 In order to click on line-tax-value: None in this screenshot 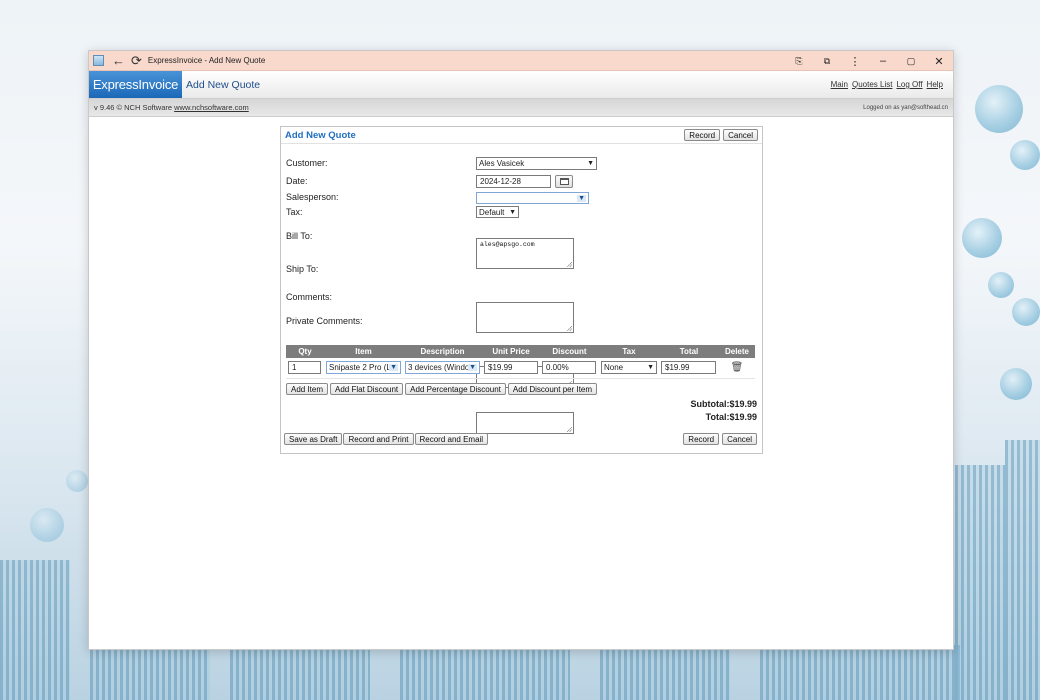, I will do `click(614, 368)`.